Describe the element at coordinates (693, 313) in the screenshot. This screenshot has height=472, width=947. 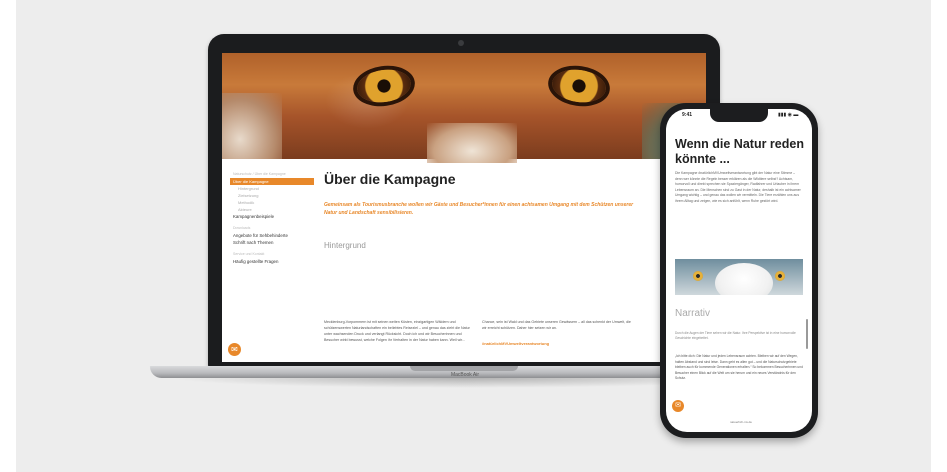
I see `phone-section-heading: Narrativ` at that location.